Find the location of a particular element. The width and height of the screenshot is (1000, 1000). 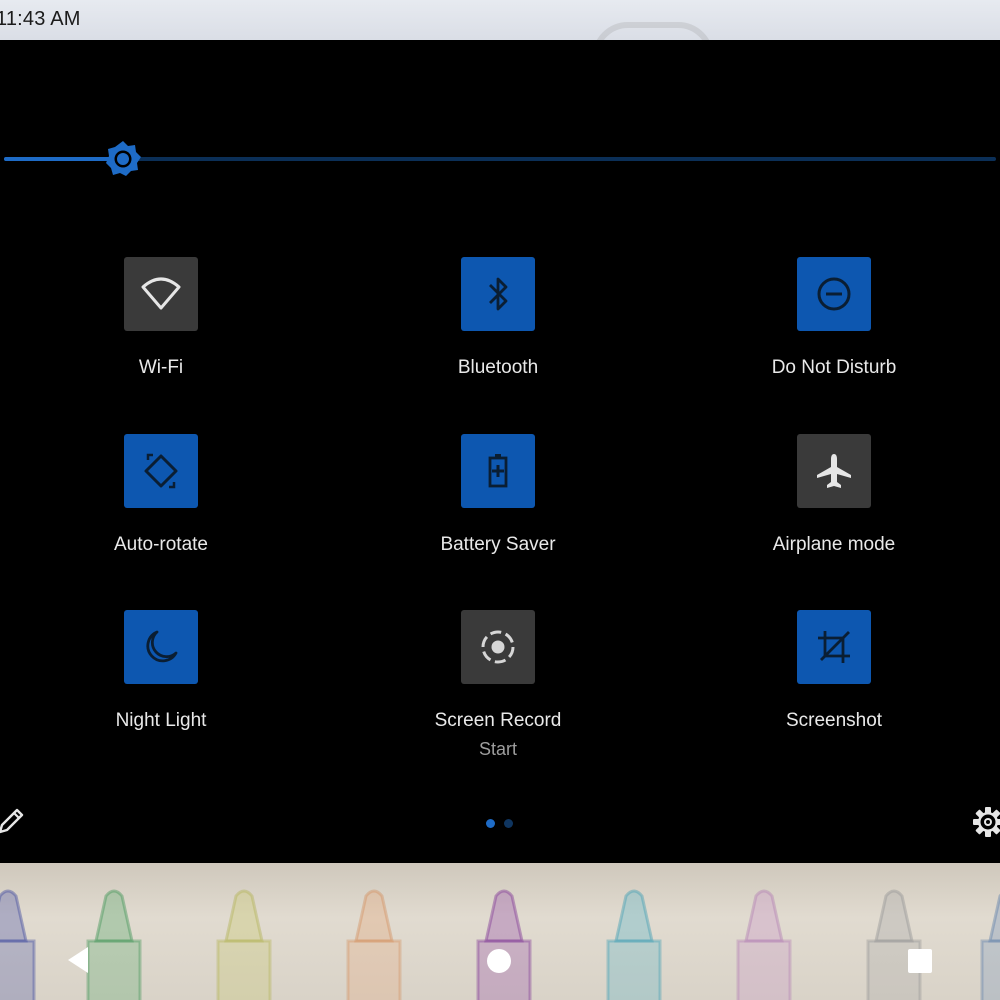

tile-do-not-disturb: Do Not Disturb is located at coordinates (834, 332).